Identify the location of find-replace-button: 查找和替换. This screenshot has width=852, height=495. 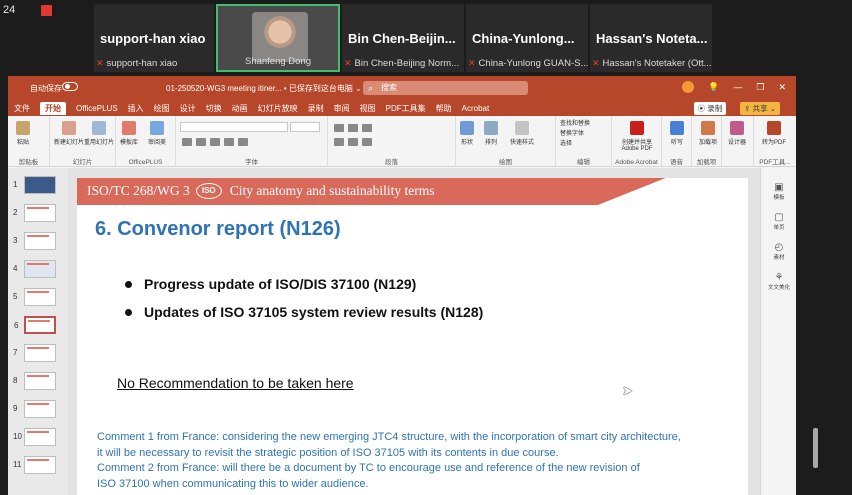
(575, 124).